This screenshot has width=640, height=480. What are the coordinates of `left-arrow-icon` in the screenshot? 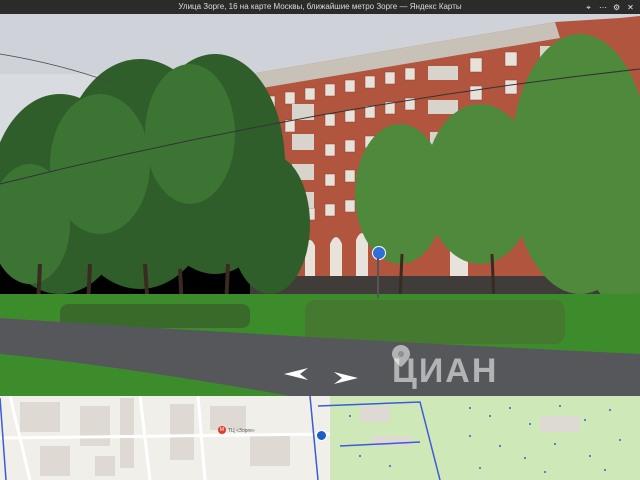 It's located at (296, 374).